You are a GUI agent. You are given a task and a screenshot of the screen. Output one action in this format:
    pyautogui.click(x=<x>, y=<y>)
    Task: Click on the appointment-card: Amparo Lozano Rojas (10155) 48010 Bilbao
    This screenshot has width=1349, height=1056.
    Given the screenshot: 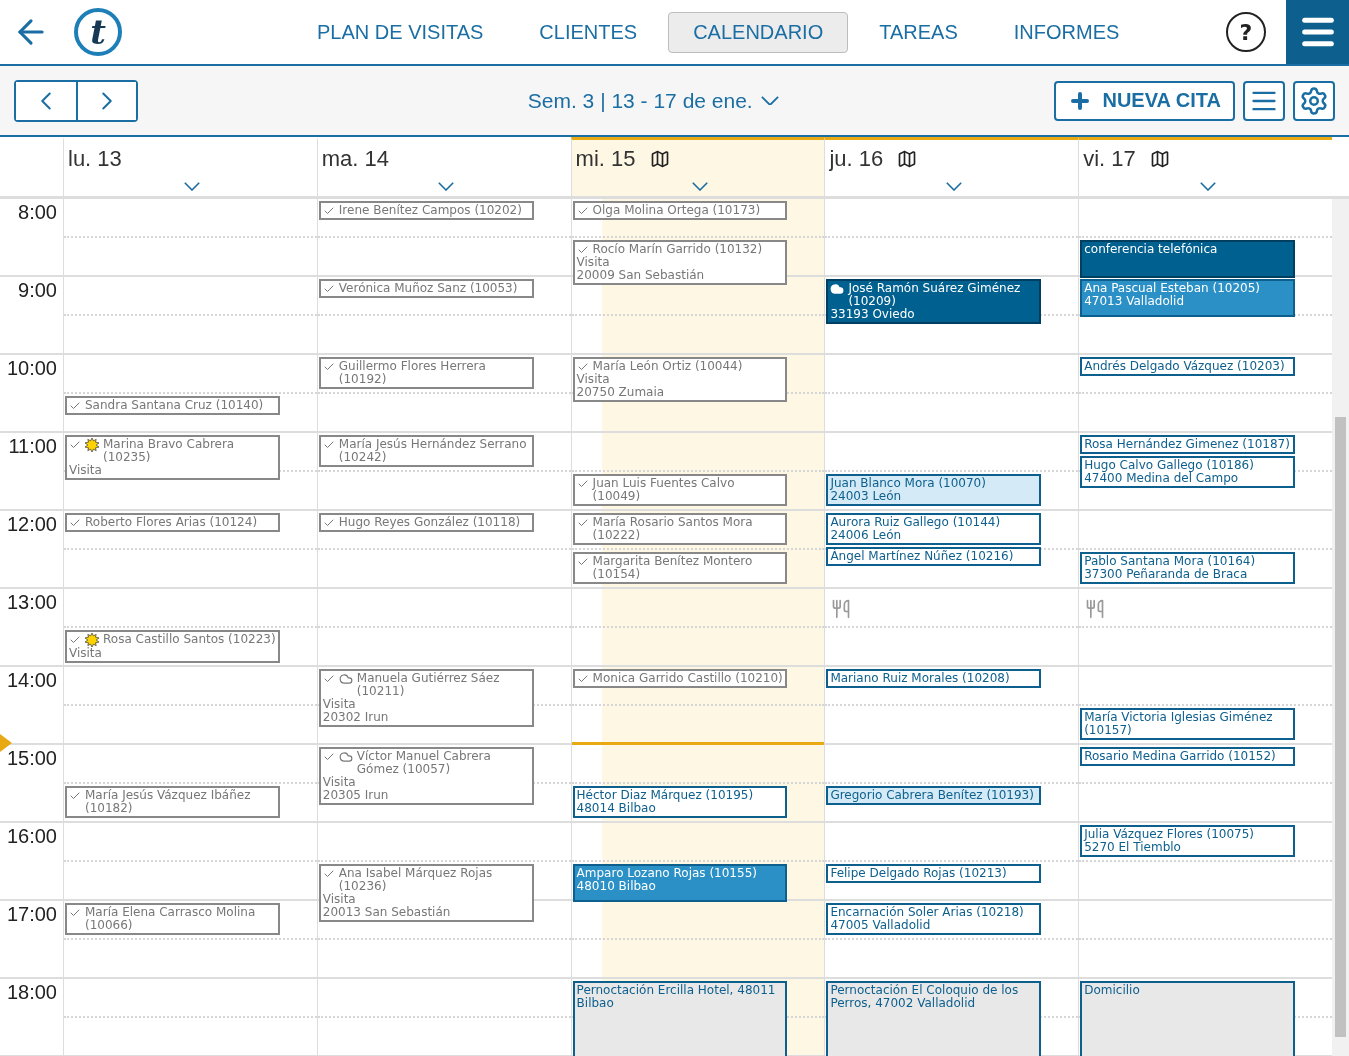 What is the action you would take?
    pyautogui.click(x=680, y=883)
    